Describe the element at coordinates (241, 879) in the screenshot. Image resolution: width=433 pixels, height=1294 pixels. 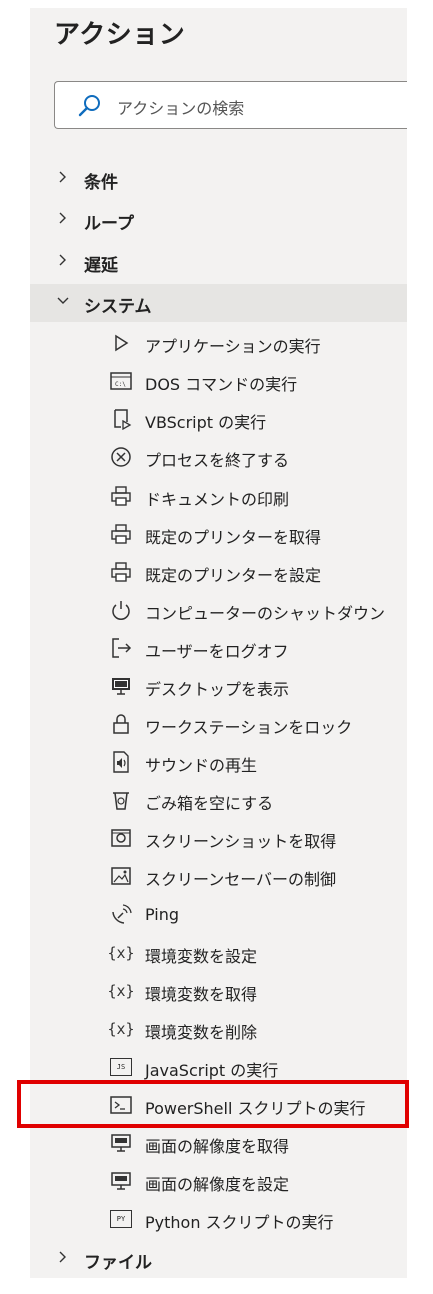
I see `action-label: スクリーンセーバーの制御` at that location.